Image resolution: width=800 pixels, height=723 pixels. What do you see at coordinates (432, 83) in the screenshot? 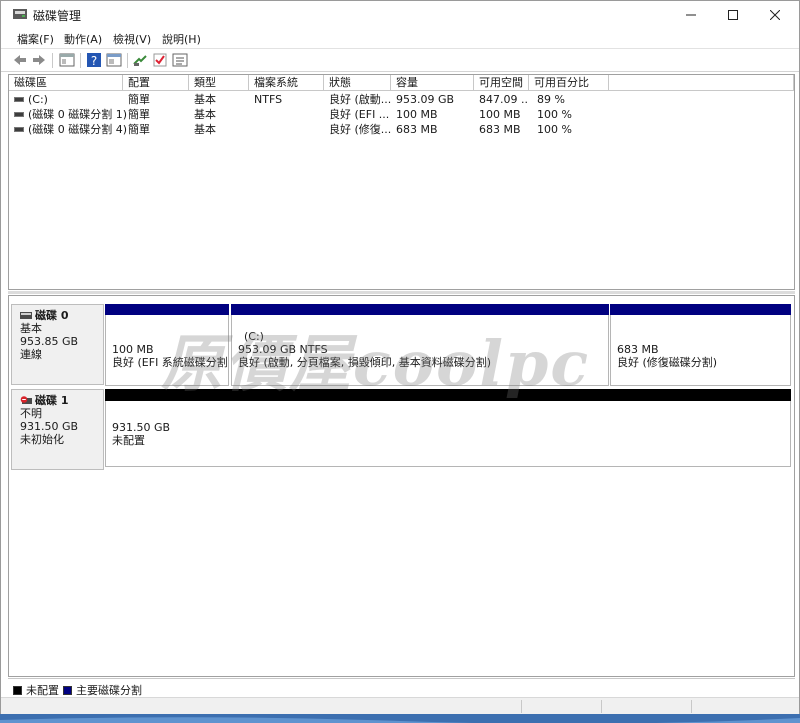
I see `column-header-capacity: 容量` at bounding box center [432, 83].